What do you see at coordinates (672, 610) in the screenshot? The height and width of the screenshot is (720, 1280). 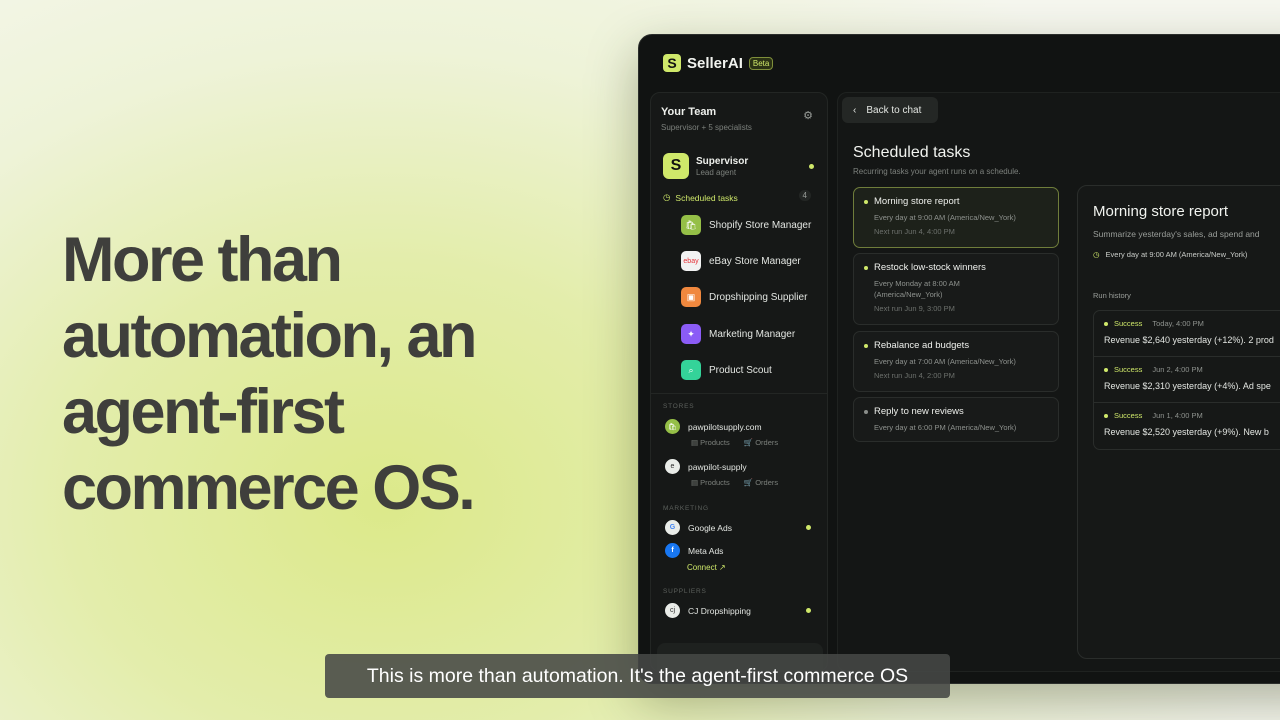 I see `cj-icon: cj` at bounding box center [672, 610].